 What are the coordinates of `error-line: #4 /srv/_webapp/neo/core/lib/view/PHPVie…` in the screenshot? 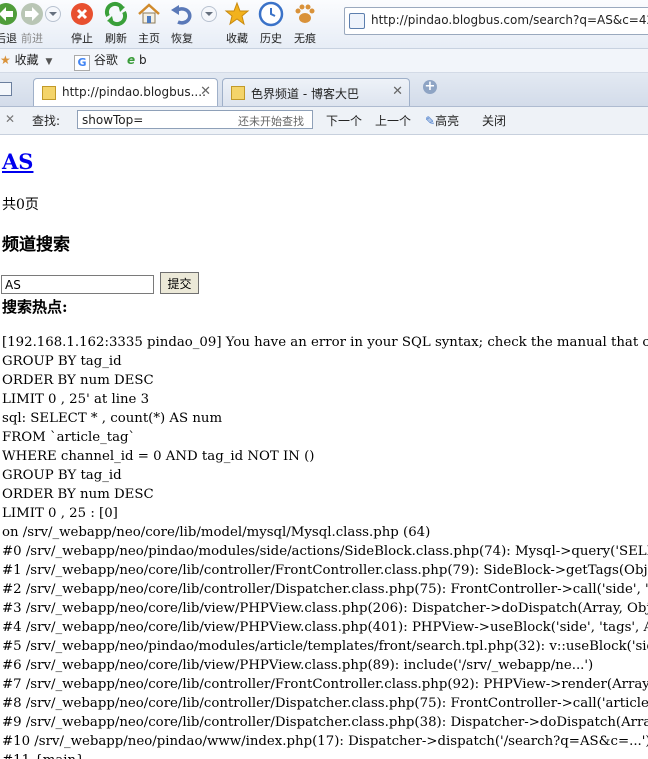 It's located at (325, 627).